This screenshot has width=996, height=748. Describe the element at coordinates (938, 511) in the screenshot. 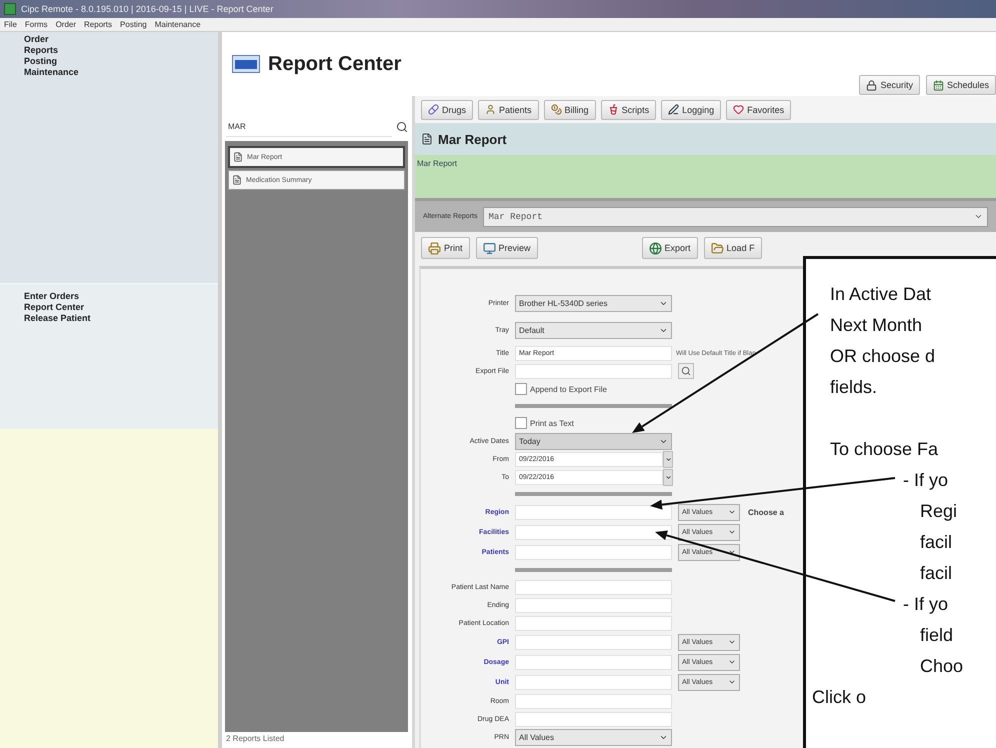

I see `callout-text: Regi` at that location.